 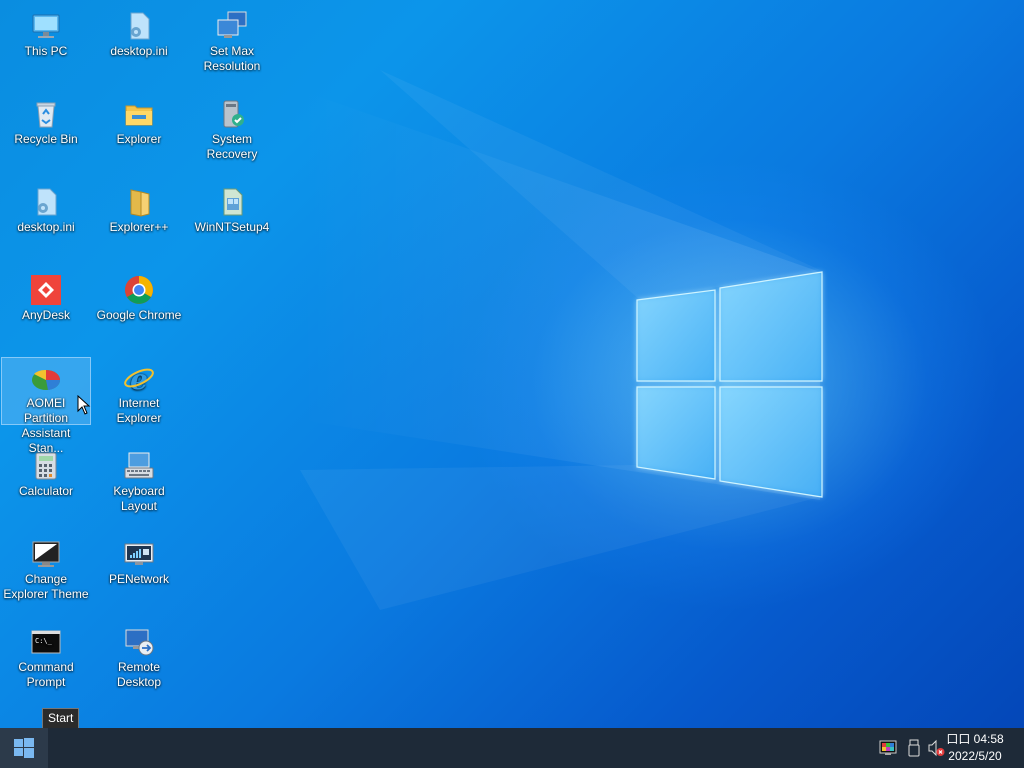 I want to click on icon-label: Google Chrome, so click(x=139, y=315).